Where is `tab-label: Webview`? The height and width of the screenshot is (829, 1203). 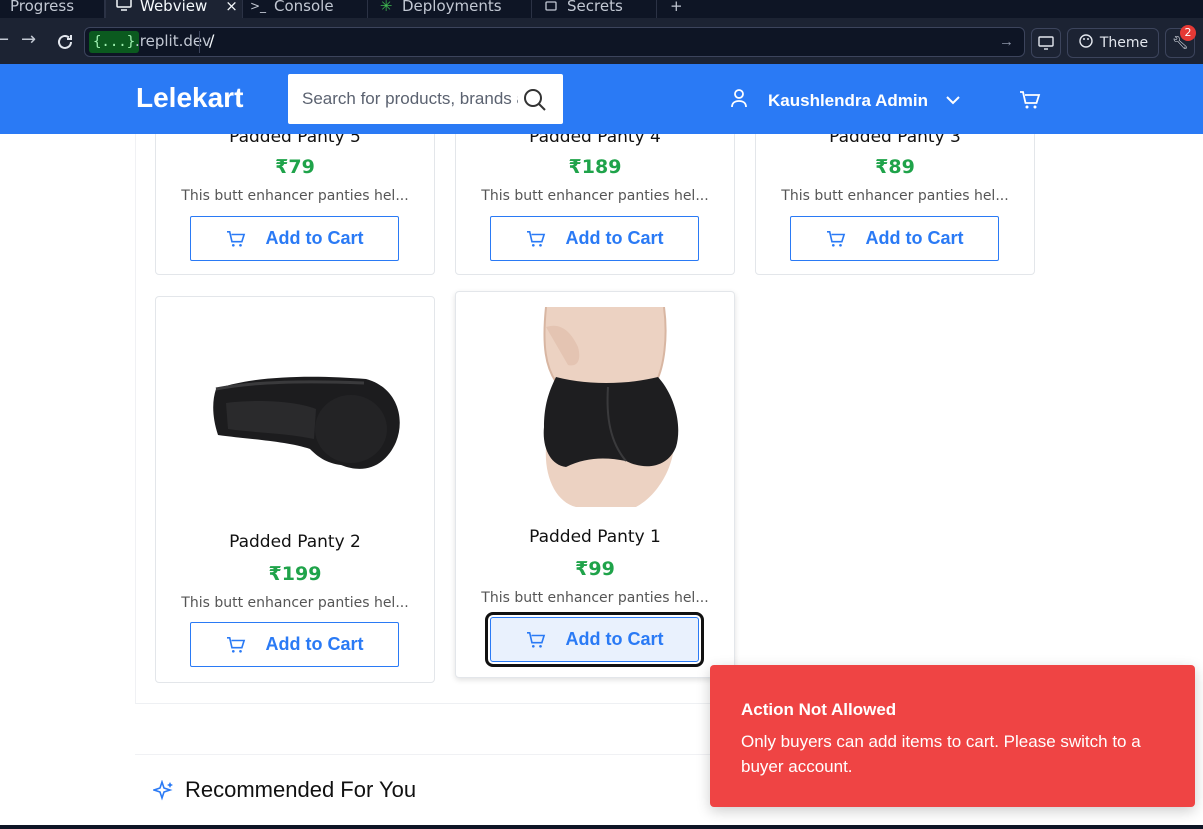
tab-label: Webview is located at coordinates (174, 7).